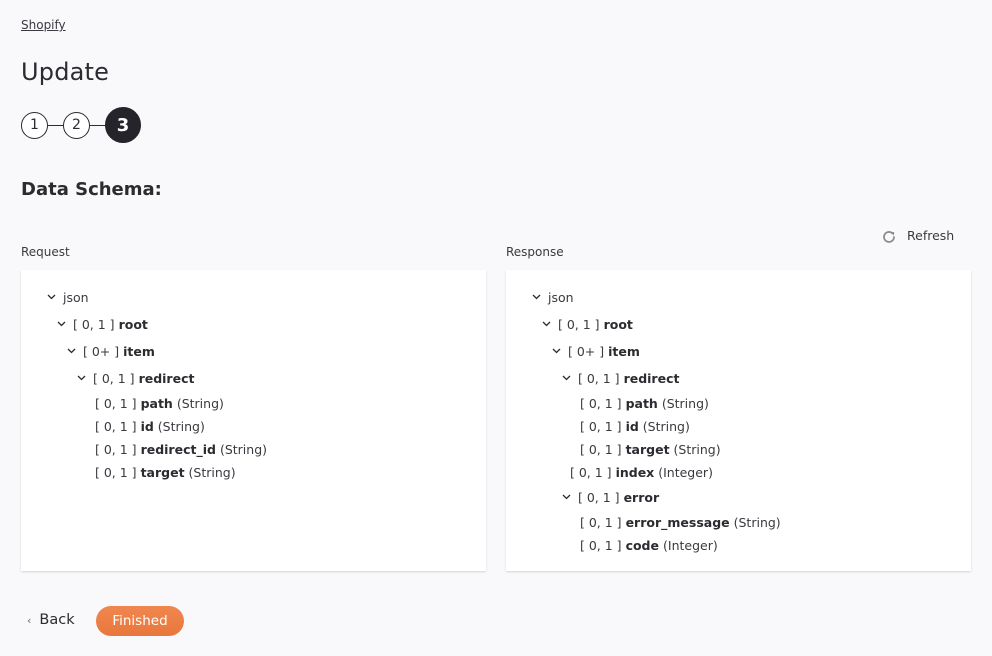  I want to click on refresh-label: Refresh, so click(931, 235).